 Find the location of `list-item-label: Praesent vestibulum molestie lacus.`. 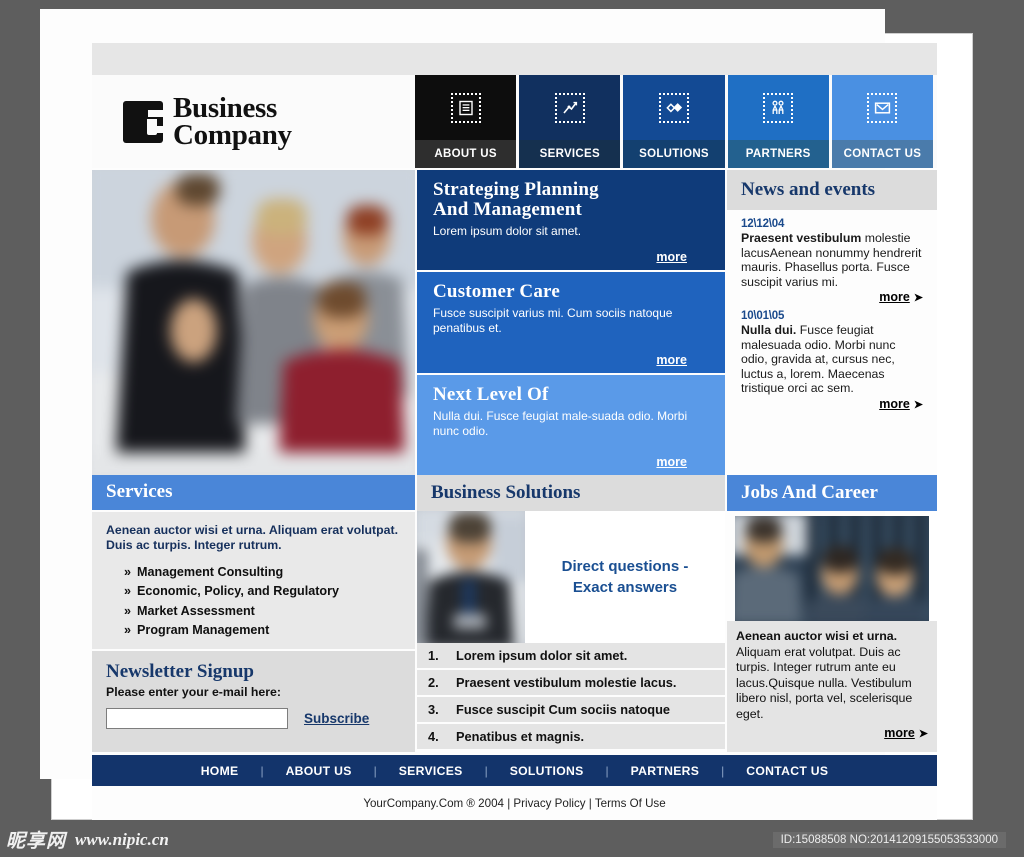

list-item-label: Praesent vestibulum molestie lacus. is located at coordinates (566, 682).